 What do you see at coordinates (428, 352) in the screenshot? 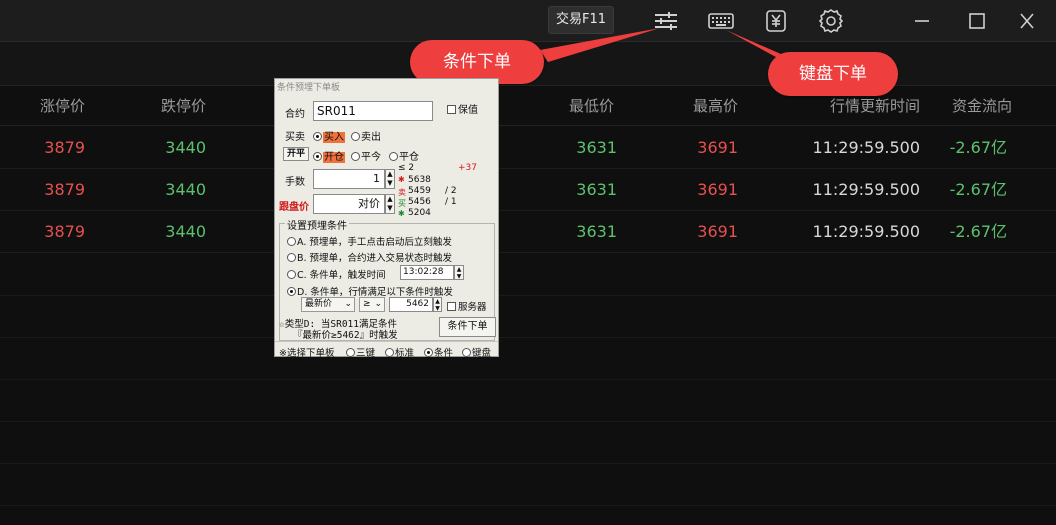
I see `panel-conditional-dot` at bounding box center [428, 352].